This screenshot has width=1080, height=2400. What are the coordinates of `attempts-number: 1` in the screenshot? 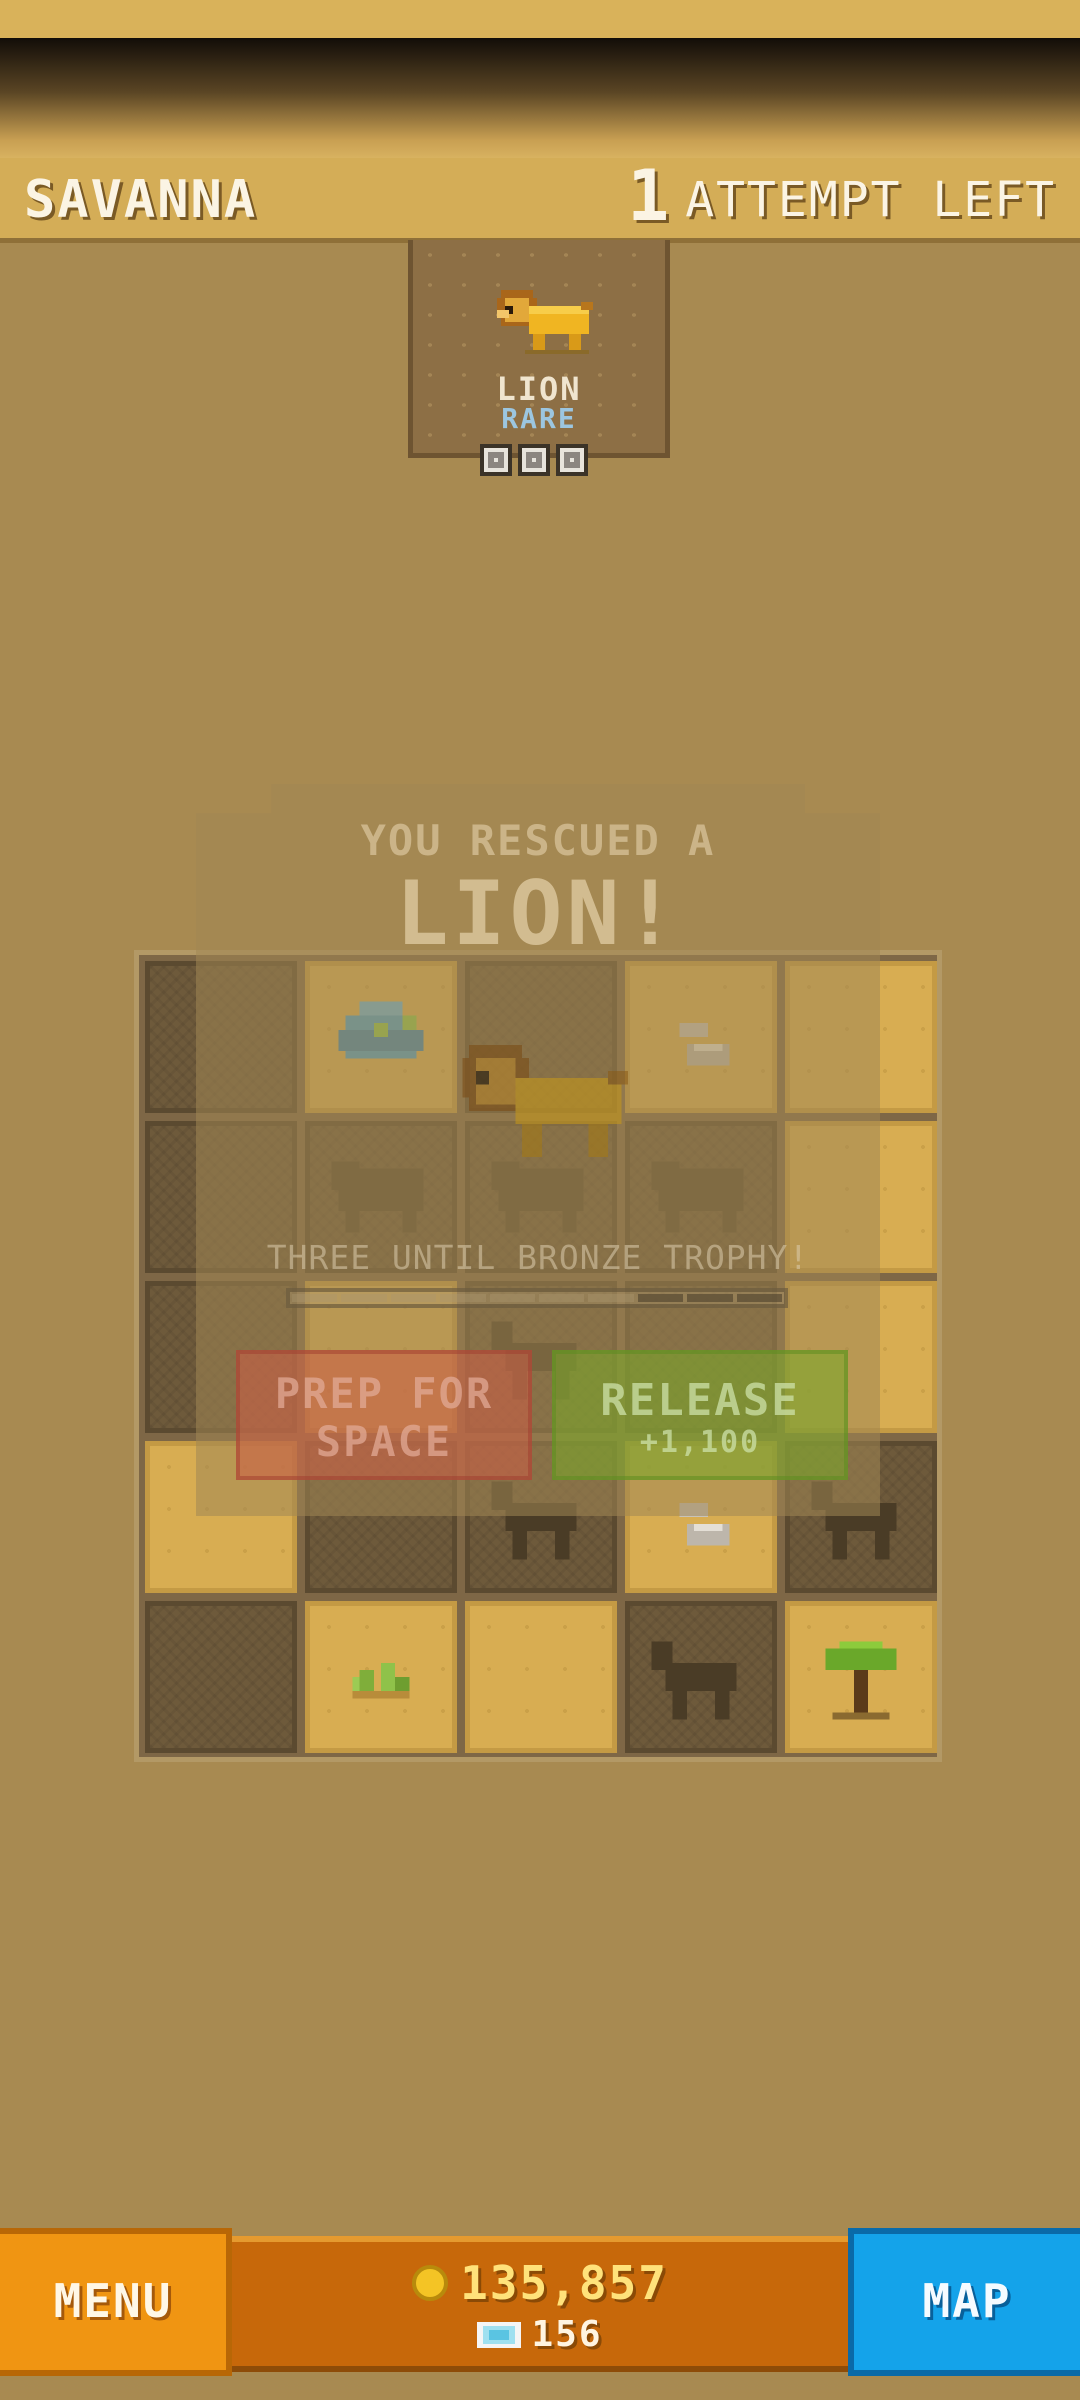 It's located at (649, 196).